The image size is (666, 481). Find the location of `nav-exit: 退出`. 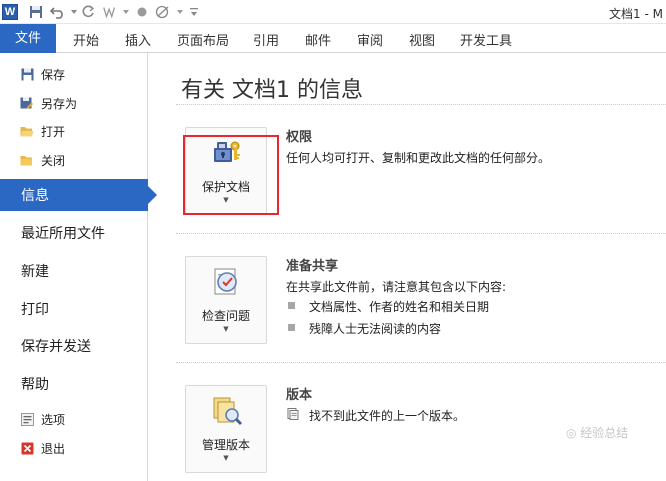

nav-exit: 退出 is located at coordinates (74, 448).